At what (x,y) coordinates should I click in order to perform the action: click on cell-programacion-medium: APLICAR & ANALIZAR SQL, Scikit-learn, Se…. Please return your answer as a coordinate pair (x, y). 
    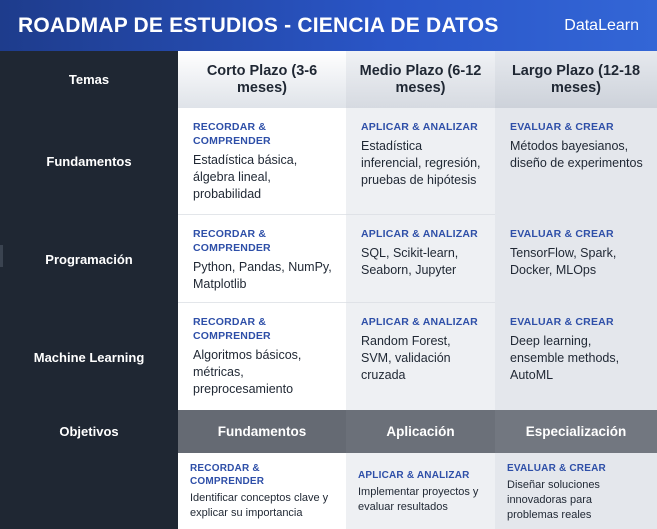
    Looking at the image, I should click on (420, 259).